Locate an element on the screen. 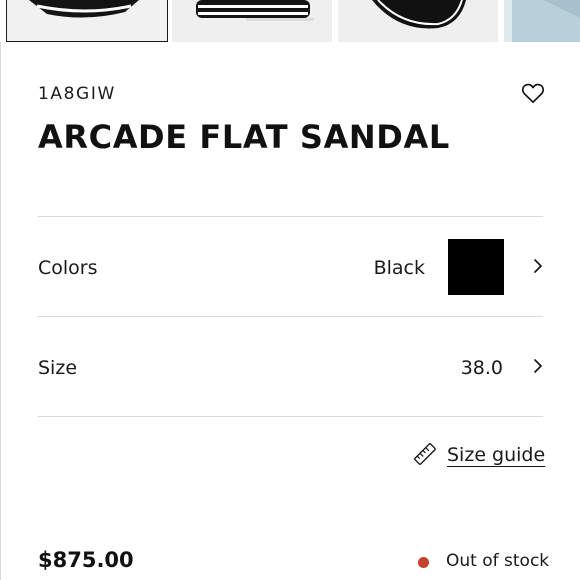 This screenshot has width=580, height=580. thumbnail-1-selected is located at coordinates (87, 21).